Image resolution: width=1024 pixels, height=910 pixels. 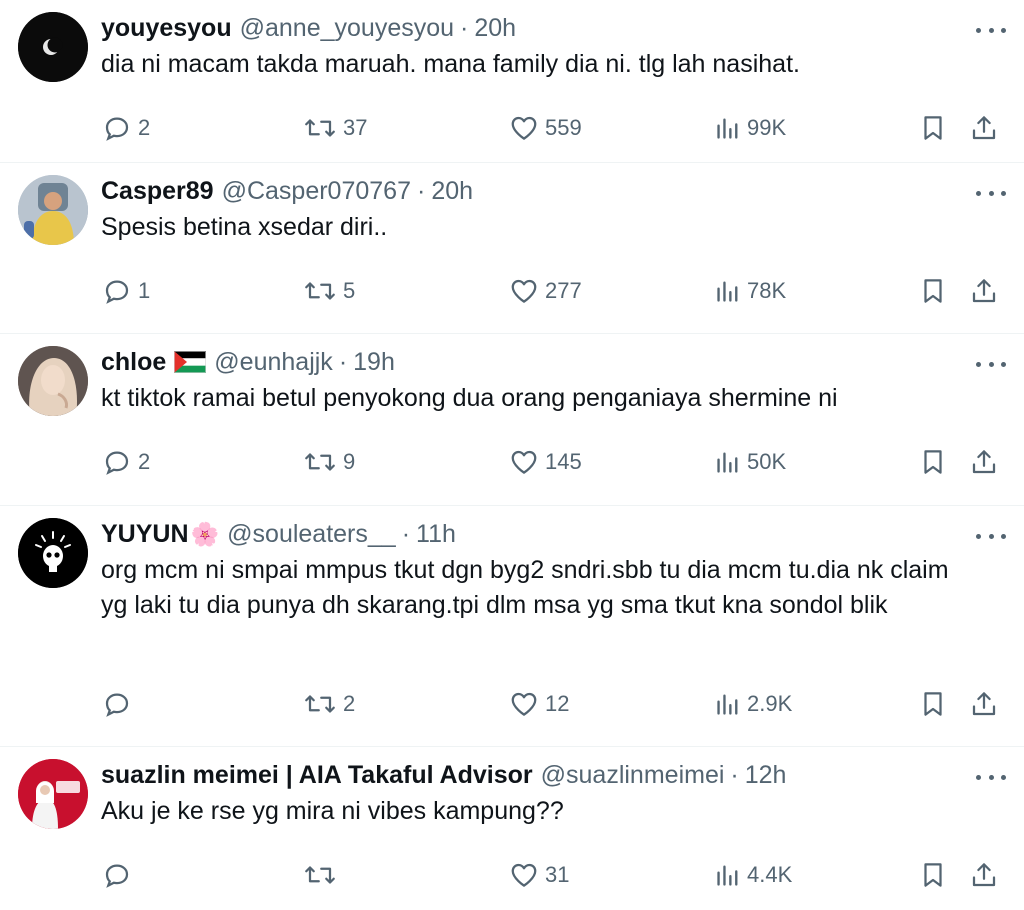 What do you see at coordinates (539, 875) in the screenshot?
I see `like-button: 31` at bounding box center [539, 875].